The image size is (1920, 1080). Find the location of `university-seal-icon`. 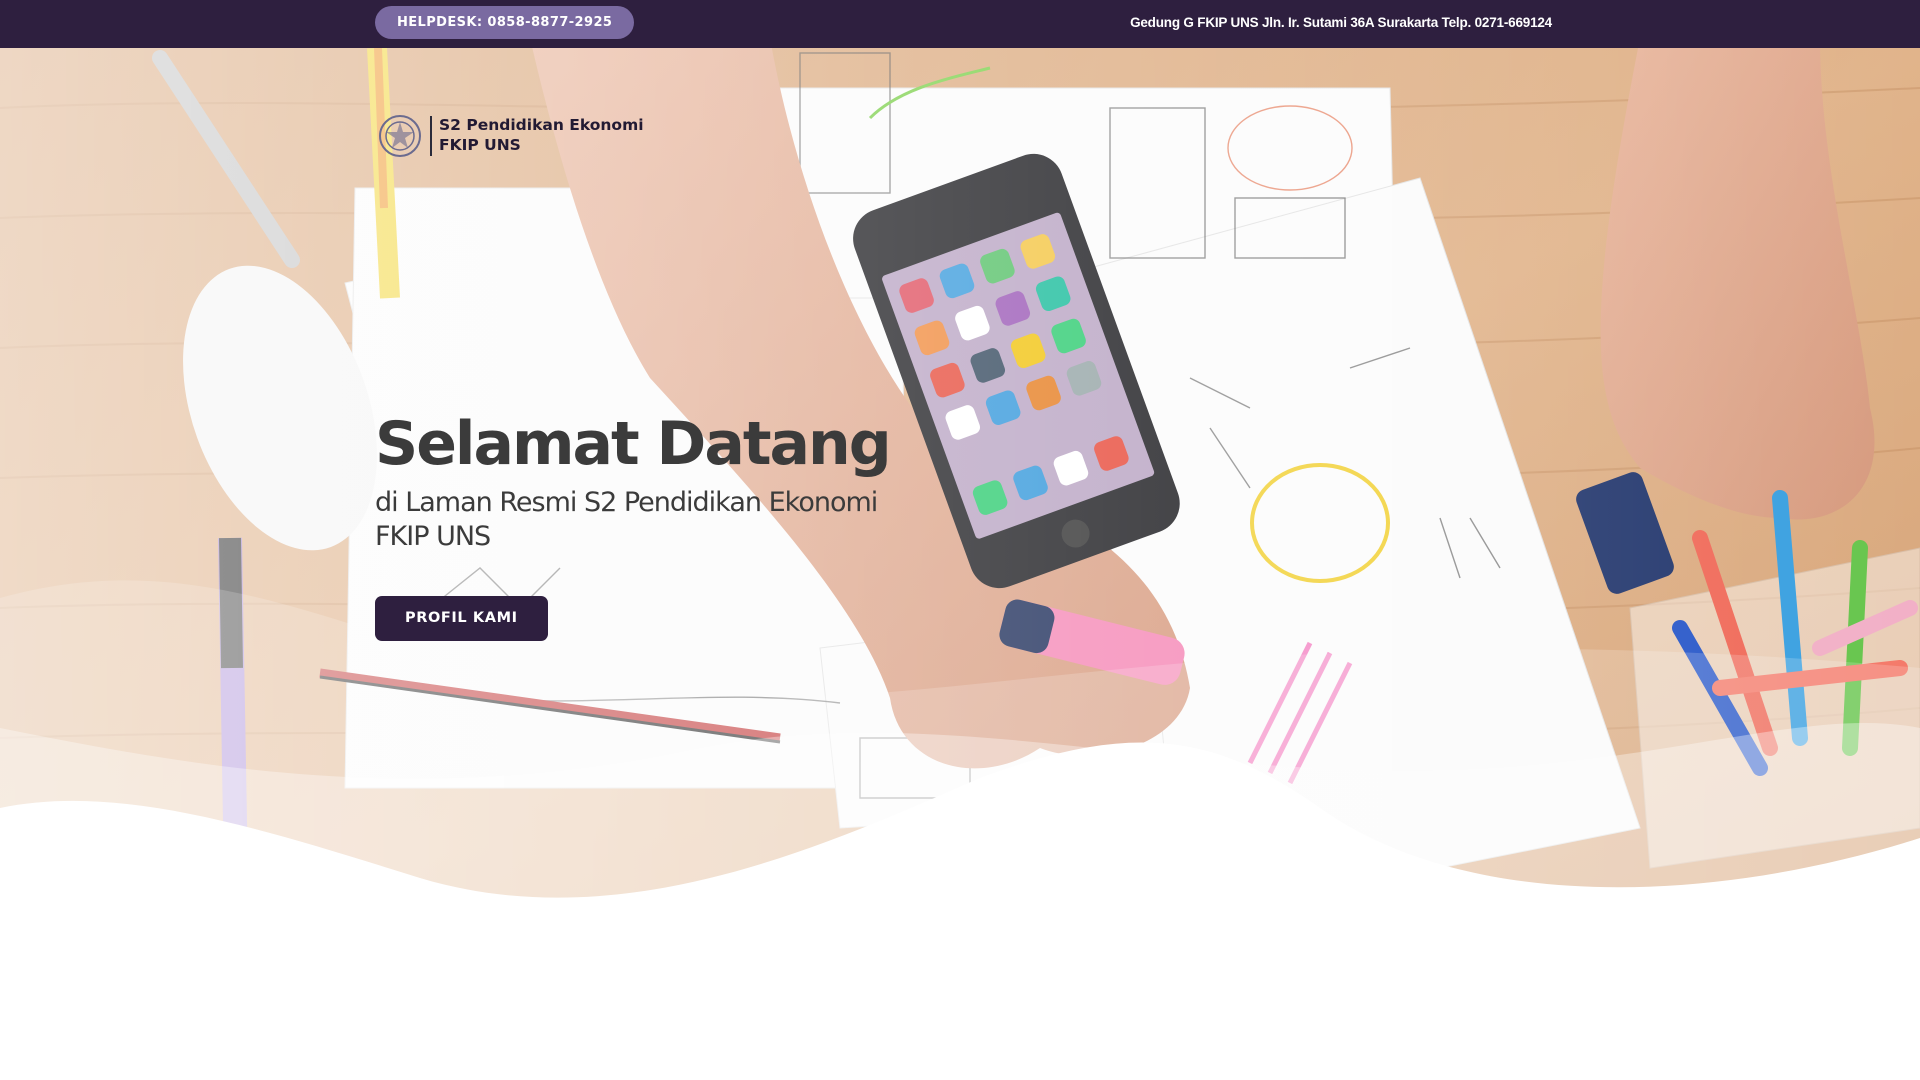

university-seal-icon is located at coordinates (400, 136).